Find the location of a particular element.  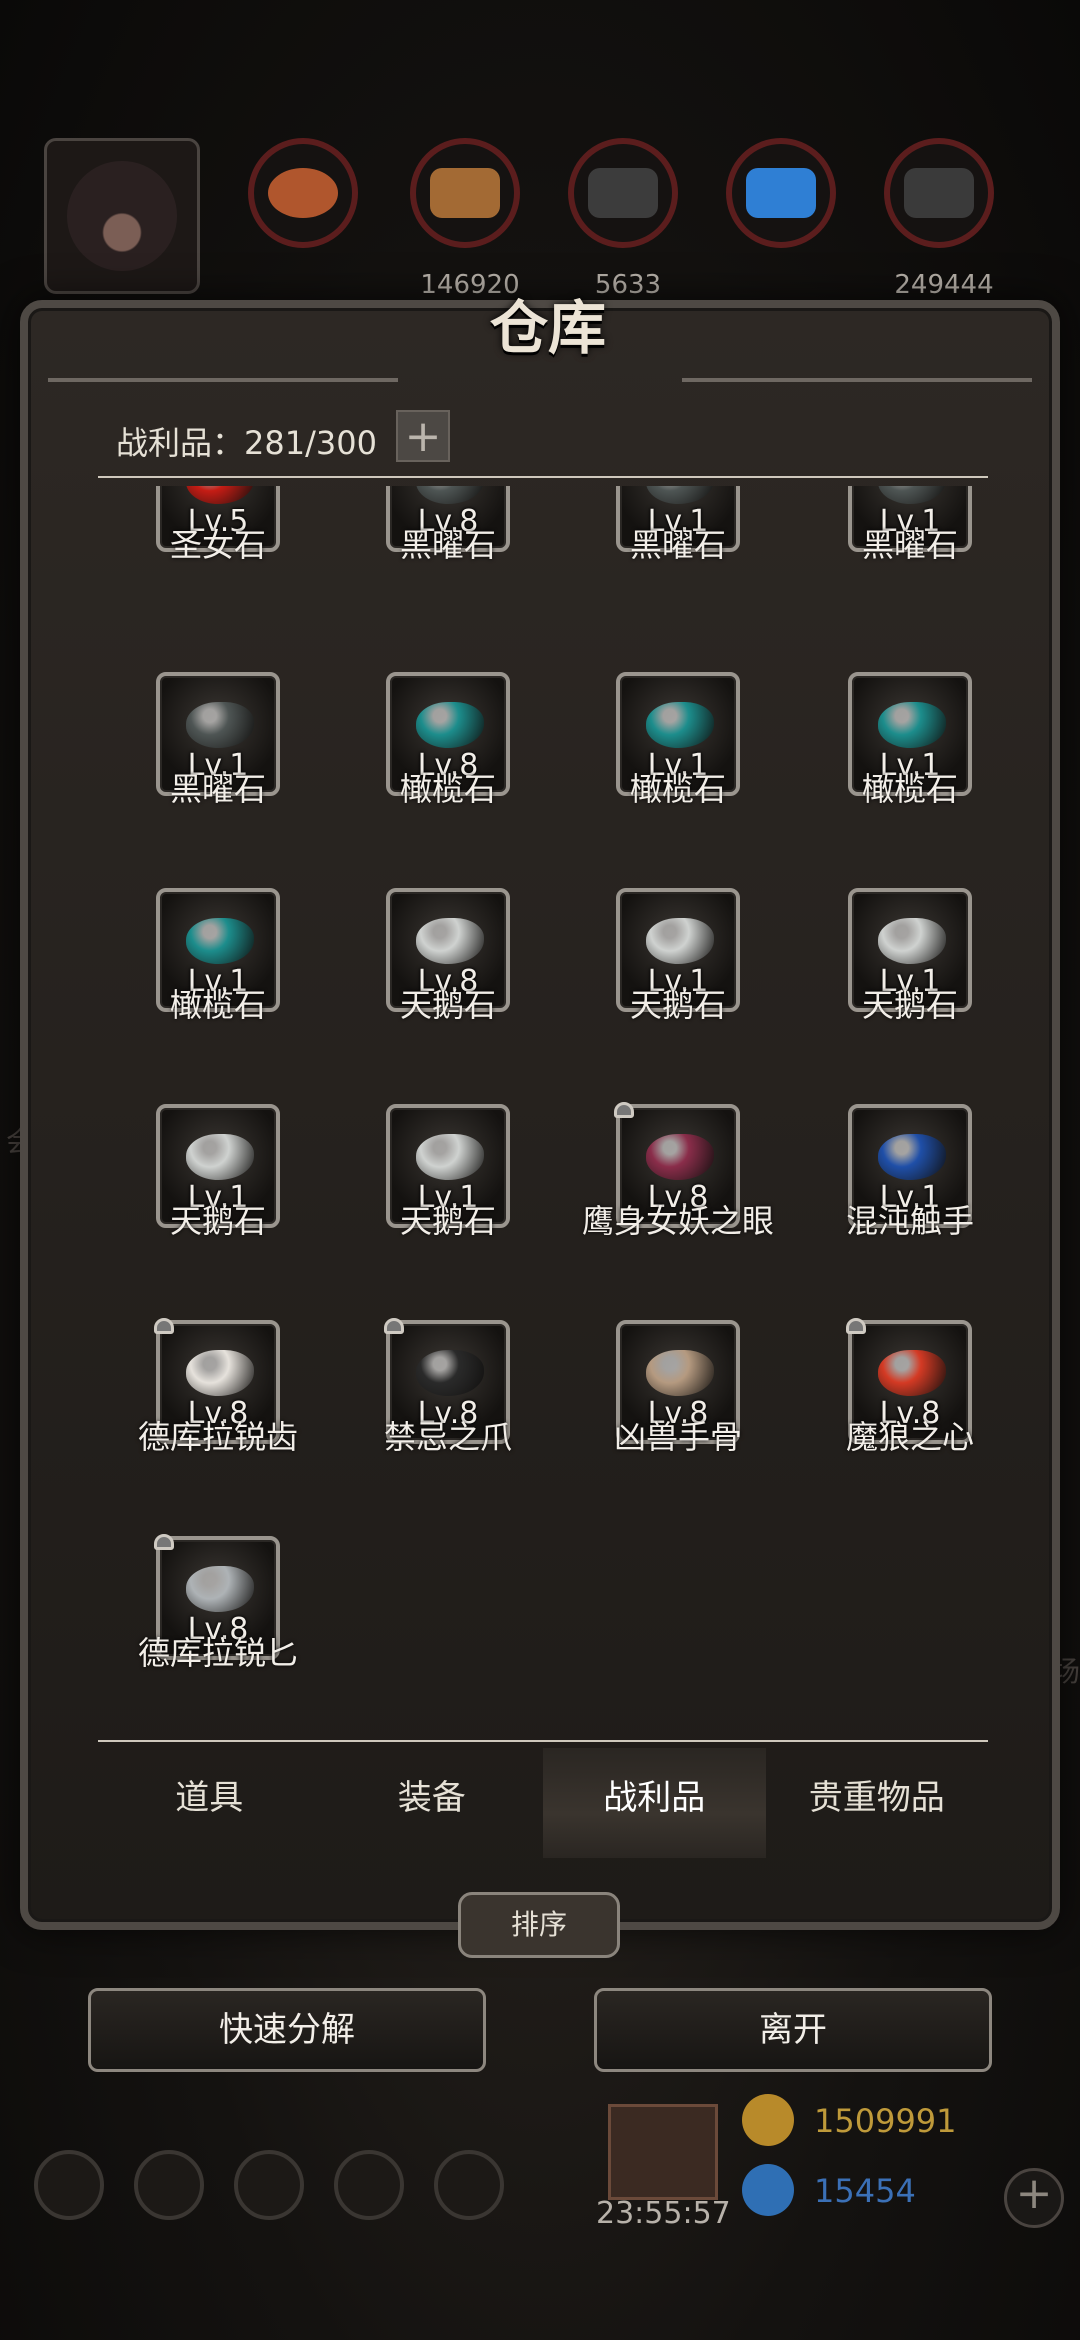

stone-icon is located at coordinates (939, 193).